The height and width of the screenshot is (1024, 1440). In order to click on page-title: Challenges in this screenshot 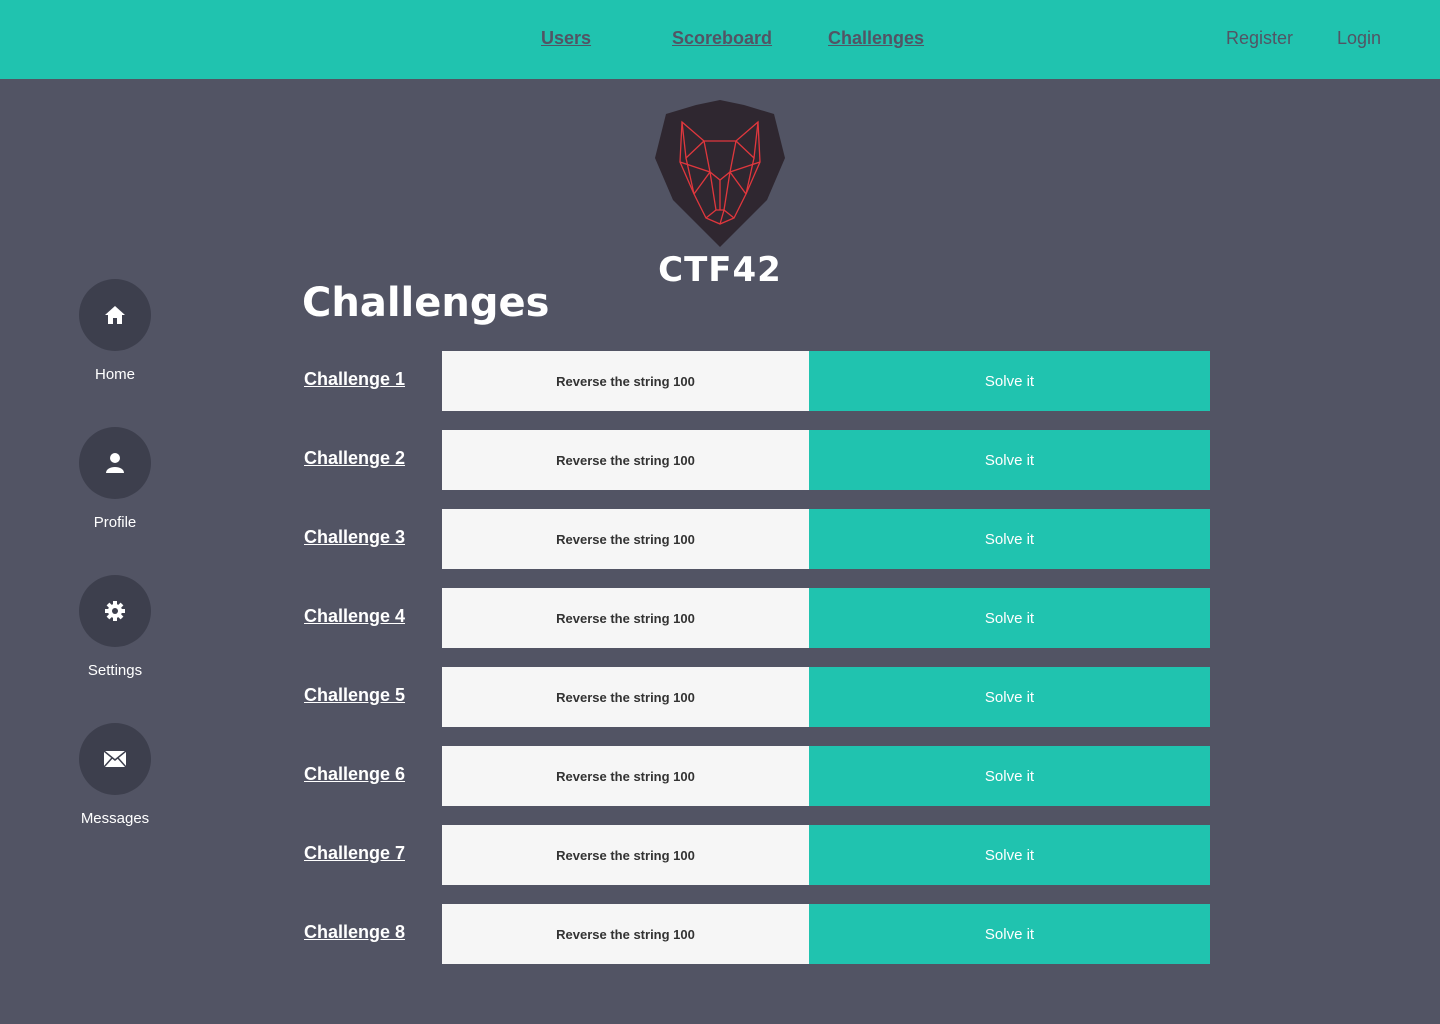, I will do `click(426, 303)`.